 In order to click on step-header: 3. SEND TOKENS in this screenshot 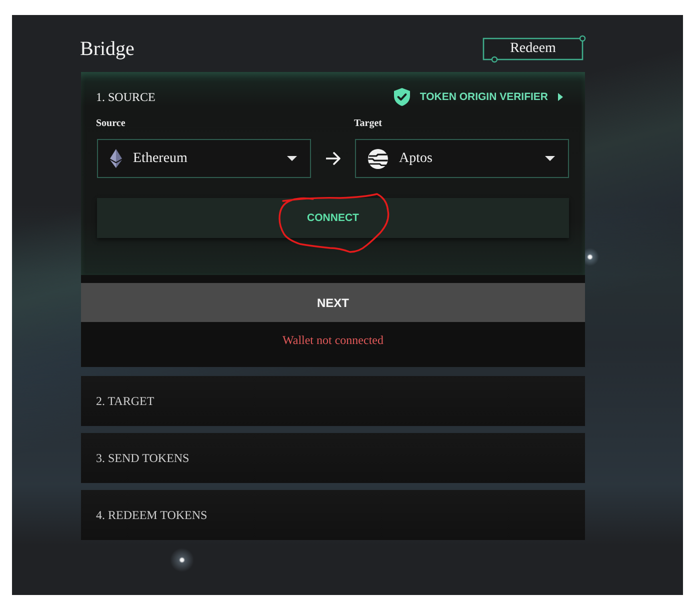, I will do `click(333, 458)`.